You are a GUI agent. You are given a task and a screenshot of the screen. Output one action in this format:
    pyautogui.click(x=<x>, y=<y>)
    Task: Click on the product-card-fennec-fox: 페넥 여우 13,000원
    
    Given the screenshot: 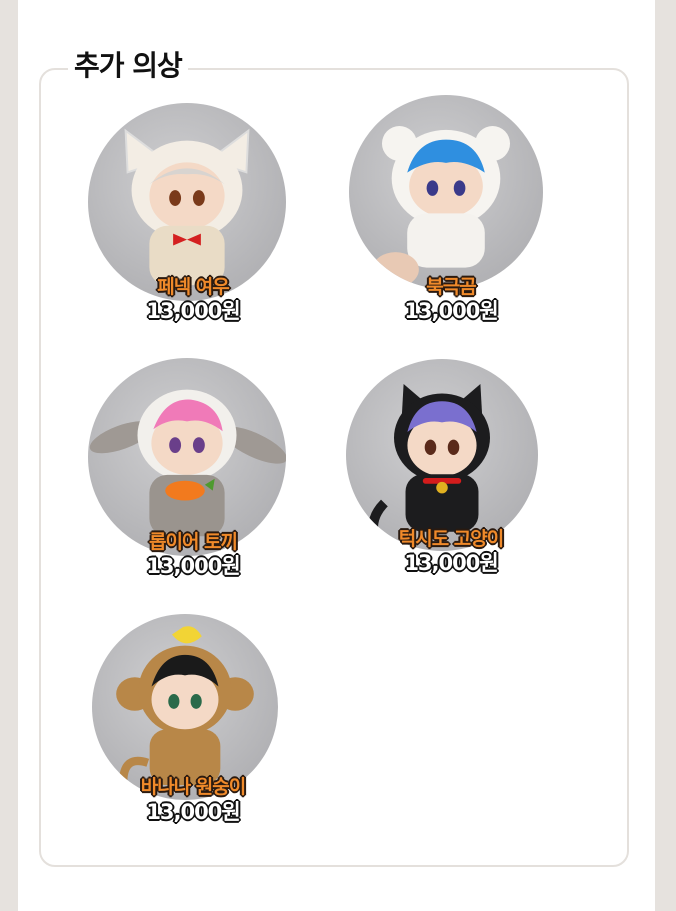 What is the action you would take?
    pyautogui.click(x=193, y=215)
    